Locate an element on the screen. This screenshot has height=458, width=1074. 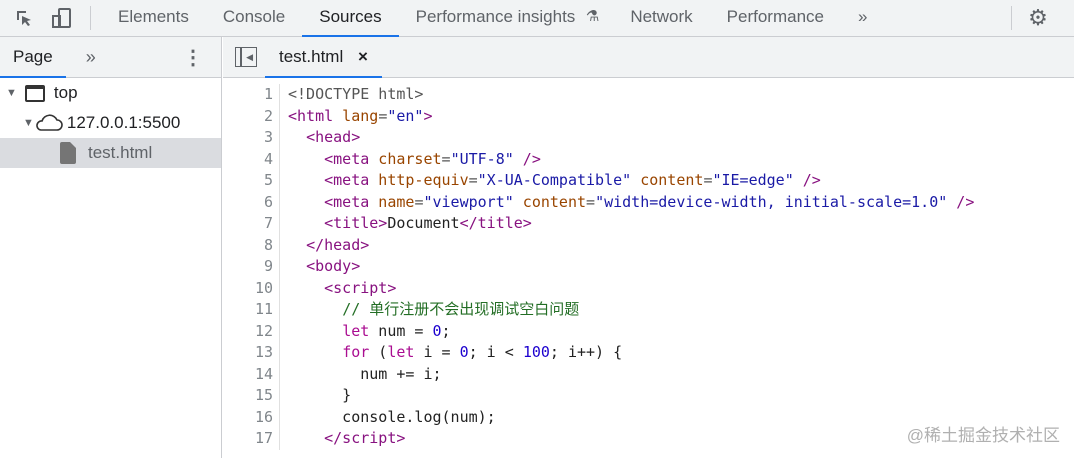
line-content: <script> is located at coordinates (342, 289).